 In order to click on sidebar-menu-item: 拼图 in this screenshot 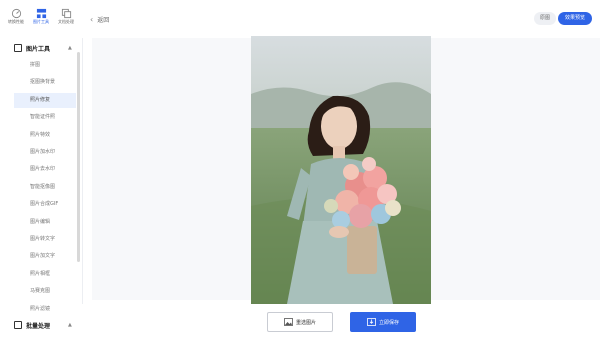, I will do `click(45, 65)`.